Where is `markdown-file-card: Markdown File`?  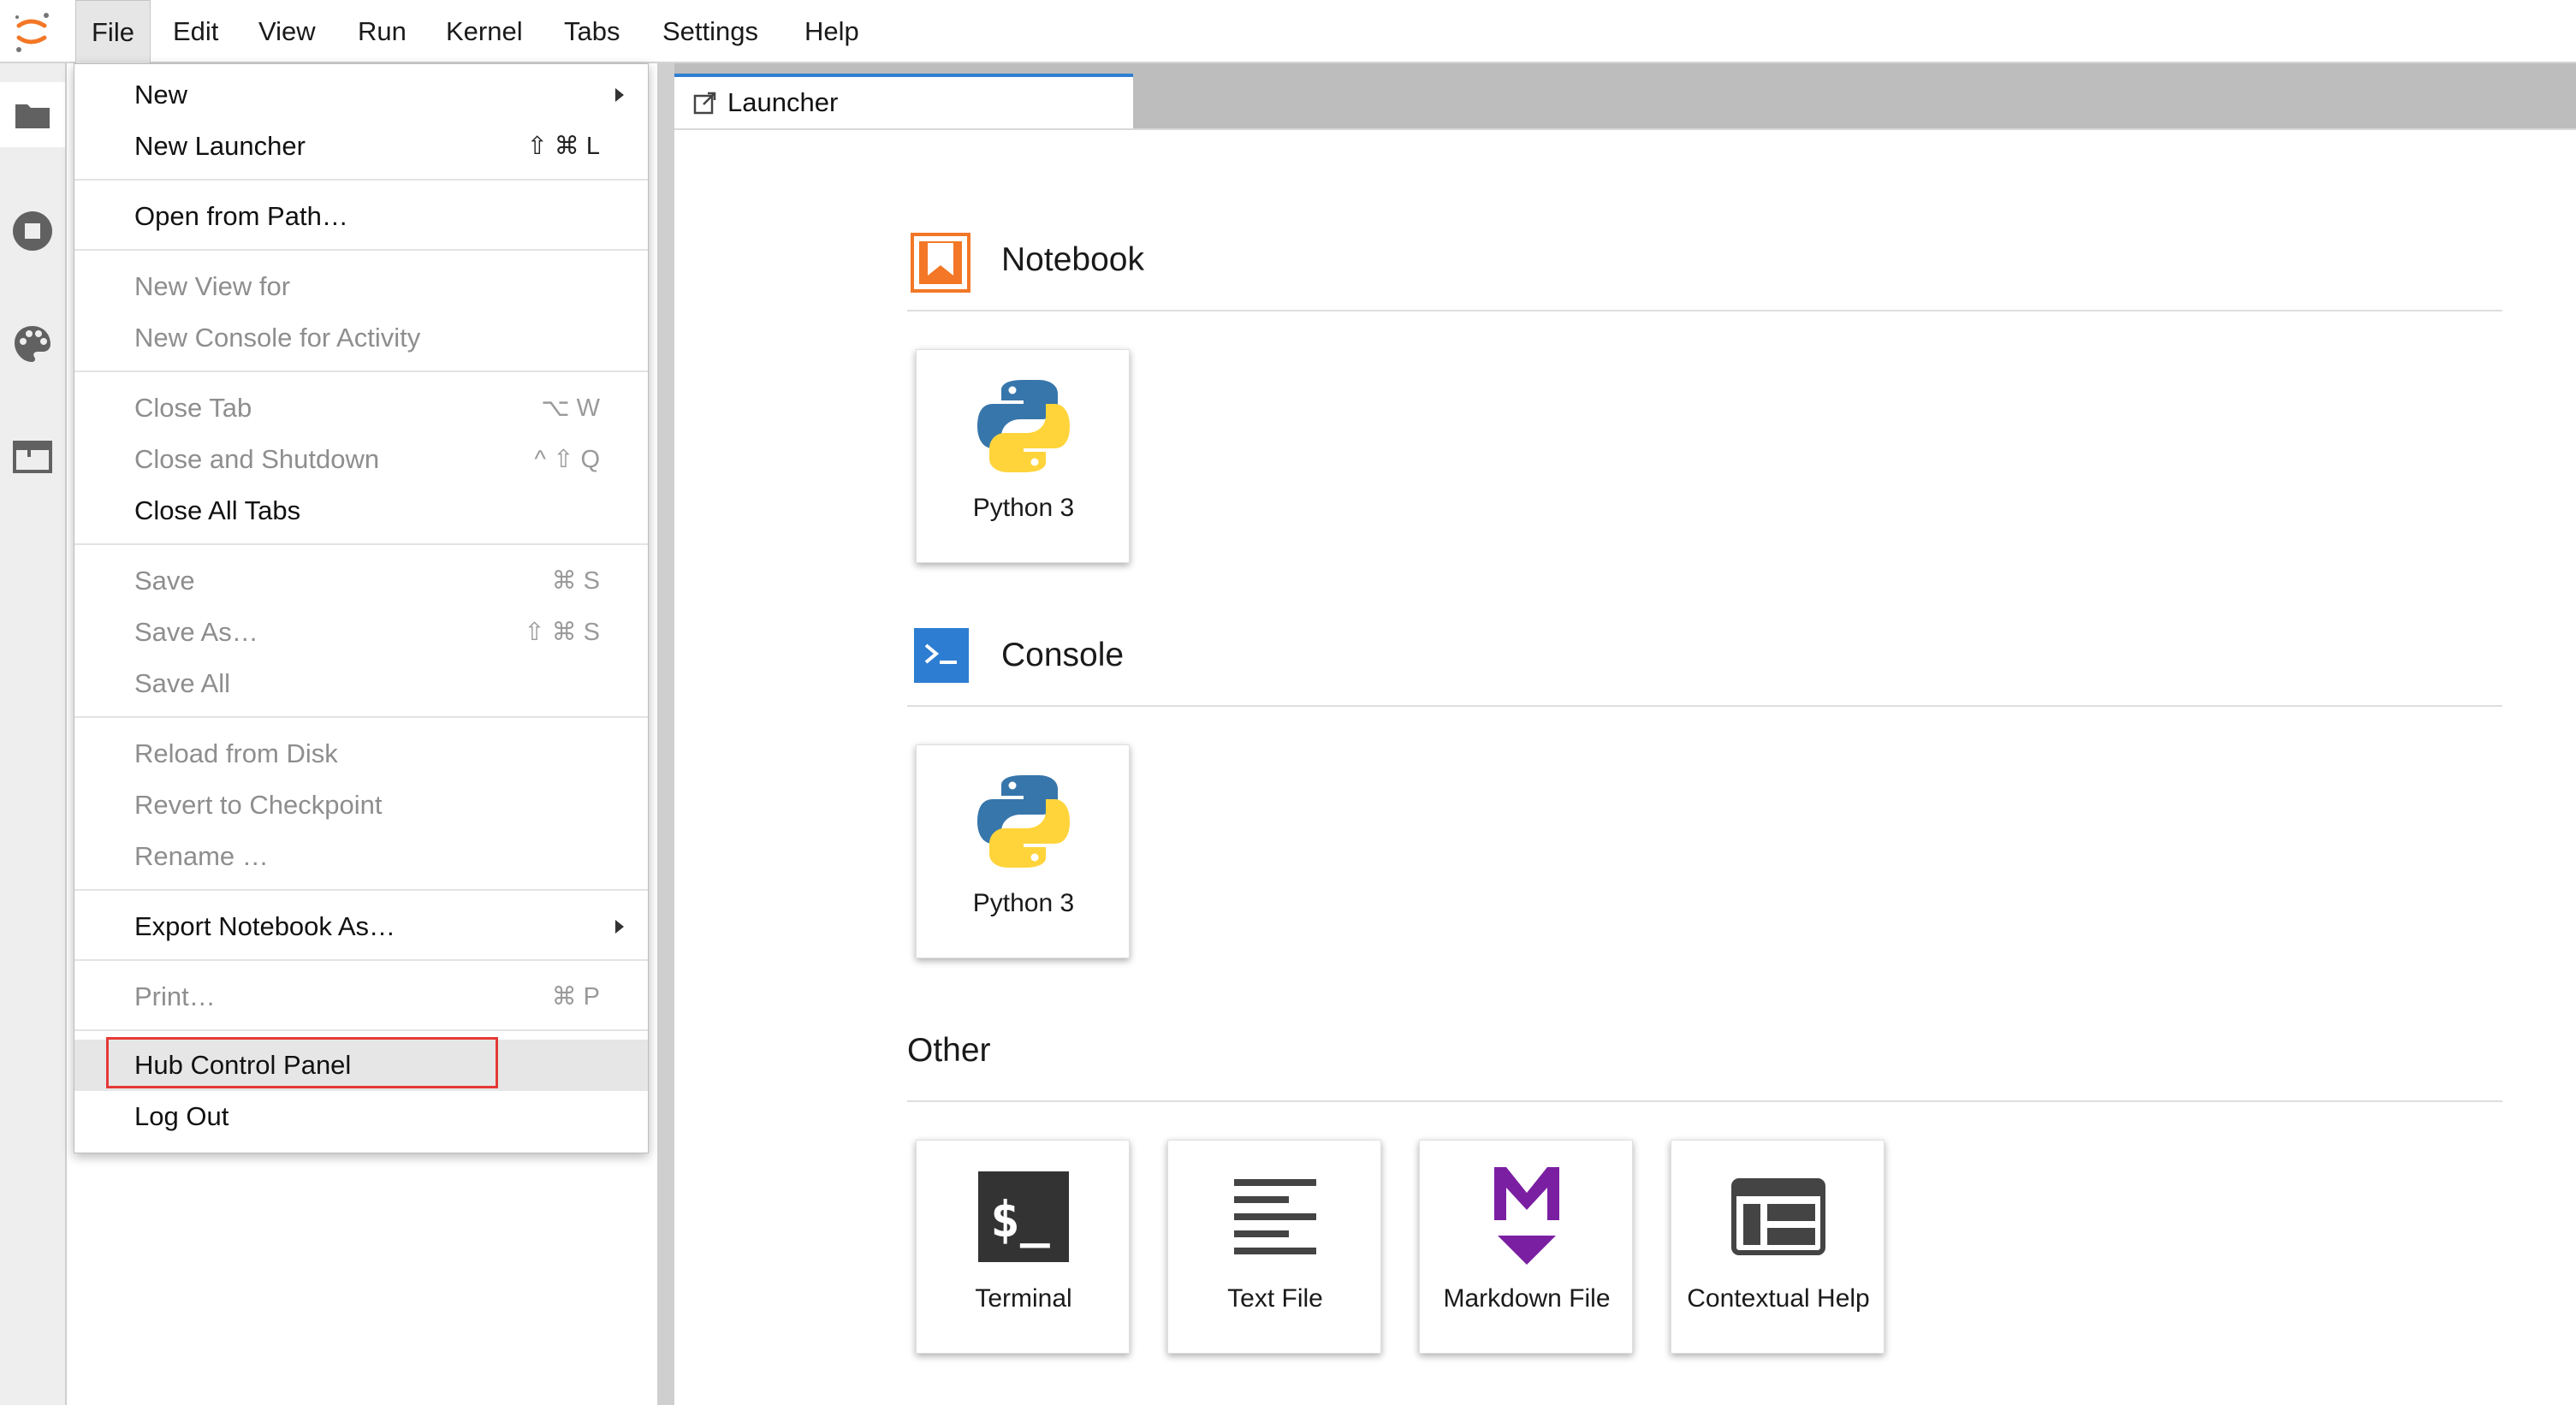
markdown-file-card: Markdown File is located at coordinates (1526, 1247).